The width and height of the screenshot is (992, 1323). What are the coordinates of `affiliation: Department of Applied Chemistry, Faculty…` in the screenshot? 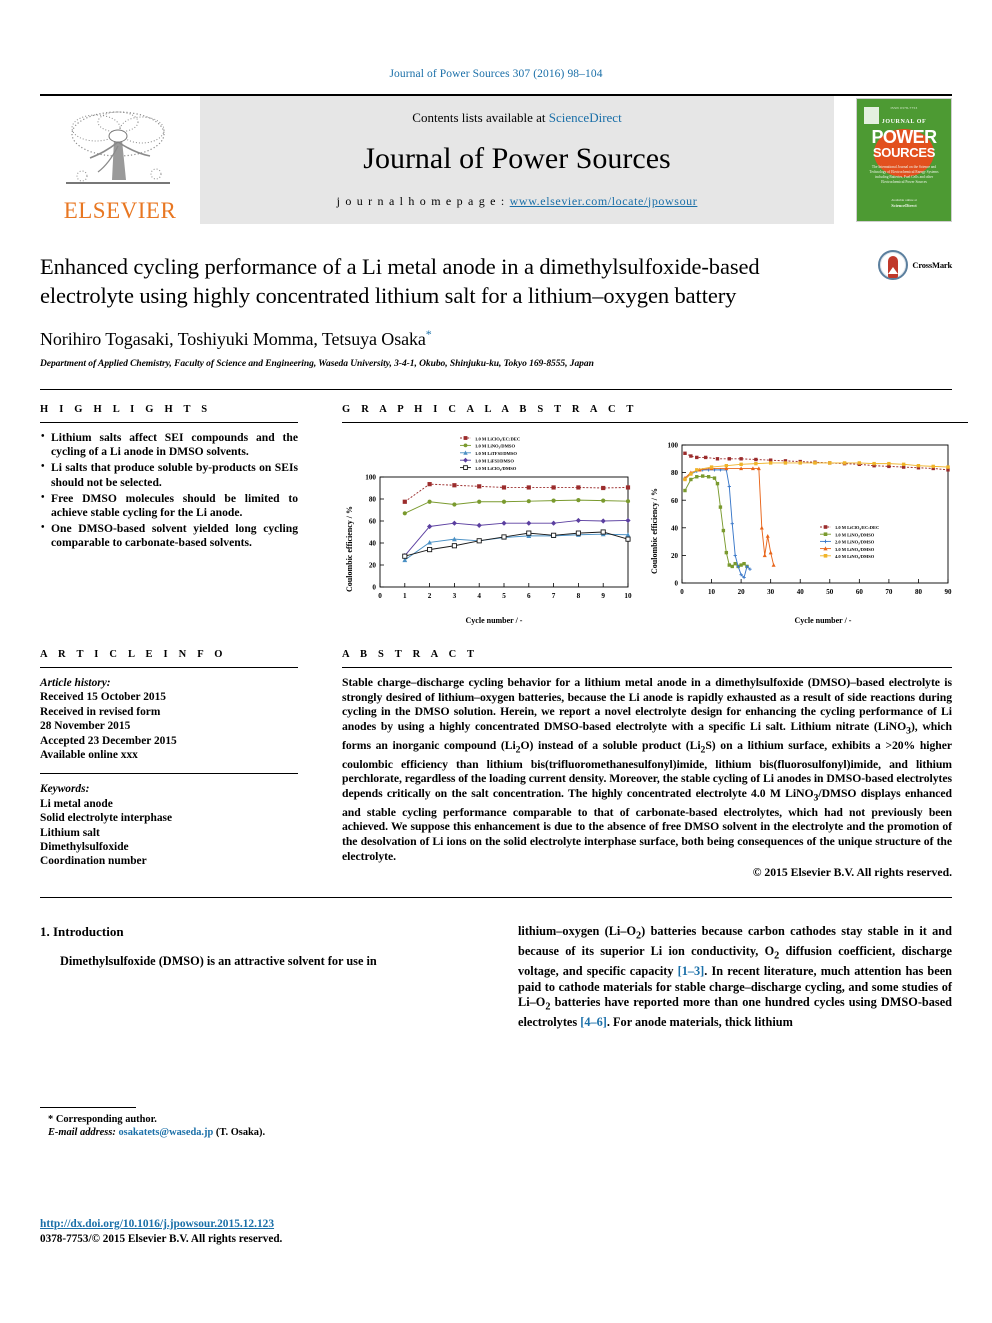 It's located at (317, 364).